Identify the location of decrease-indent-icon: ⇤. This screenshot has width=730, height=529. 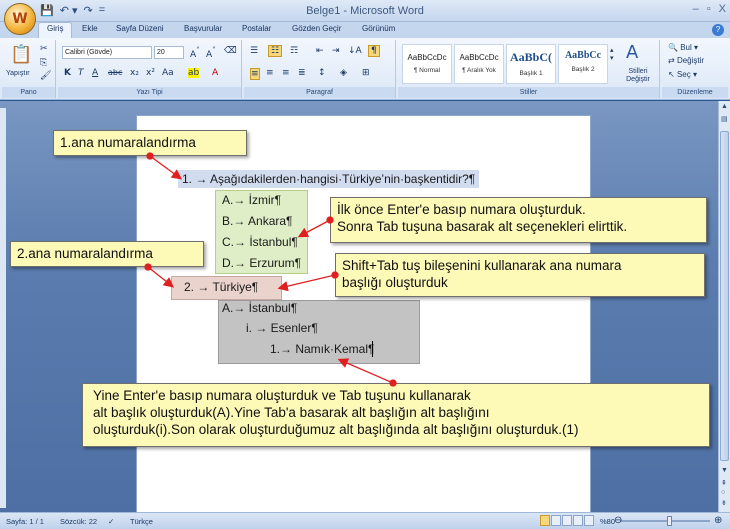
(320, 51).